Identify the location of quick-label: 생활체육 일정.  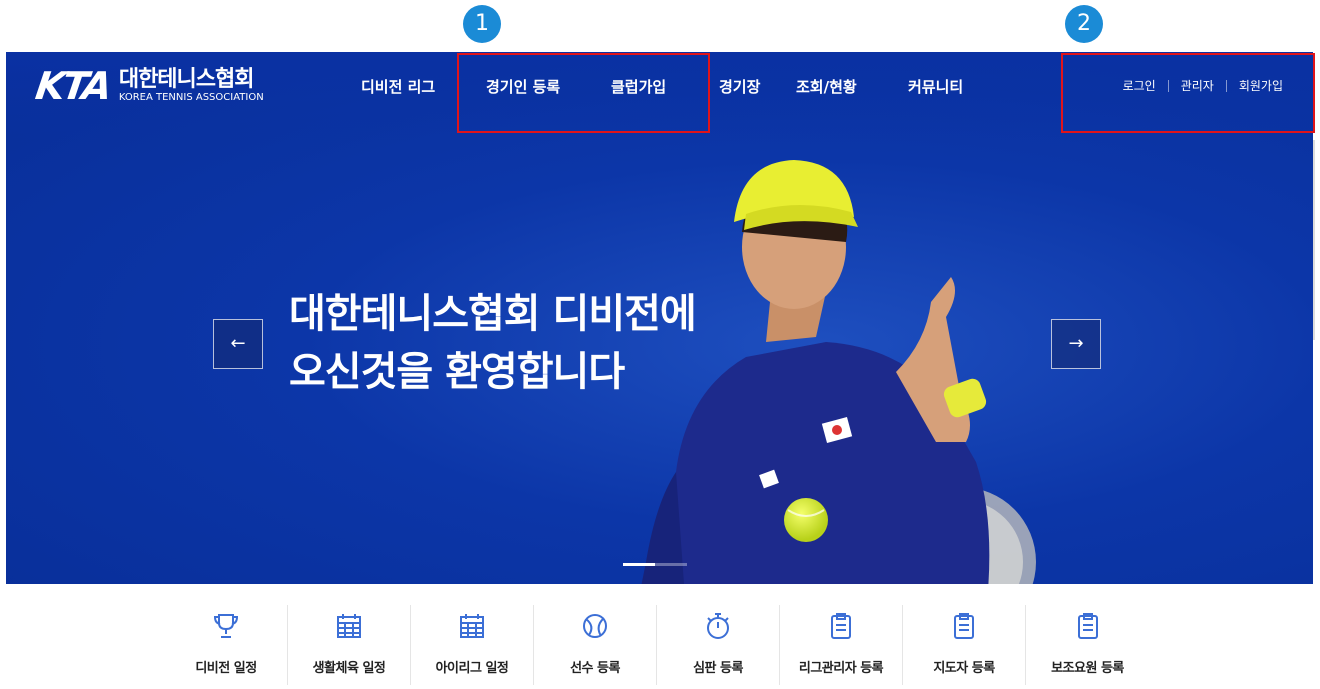
(349, 668).